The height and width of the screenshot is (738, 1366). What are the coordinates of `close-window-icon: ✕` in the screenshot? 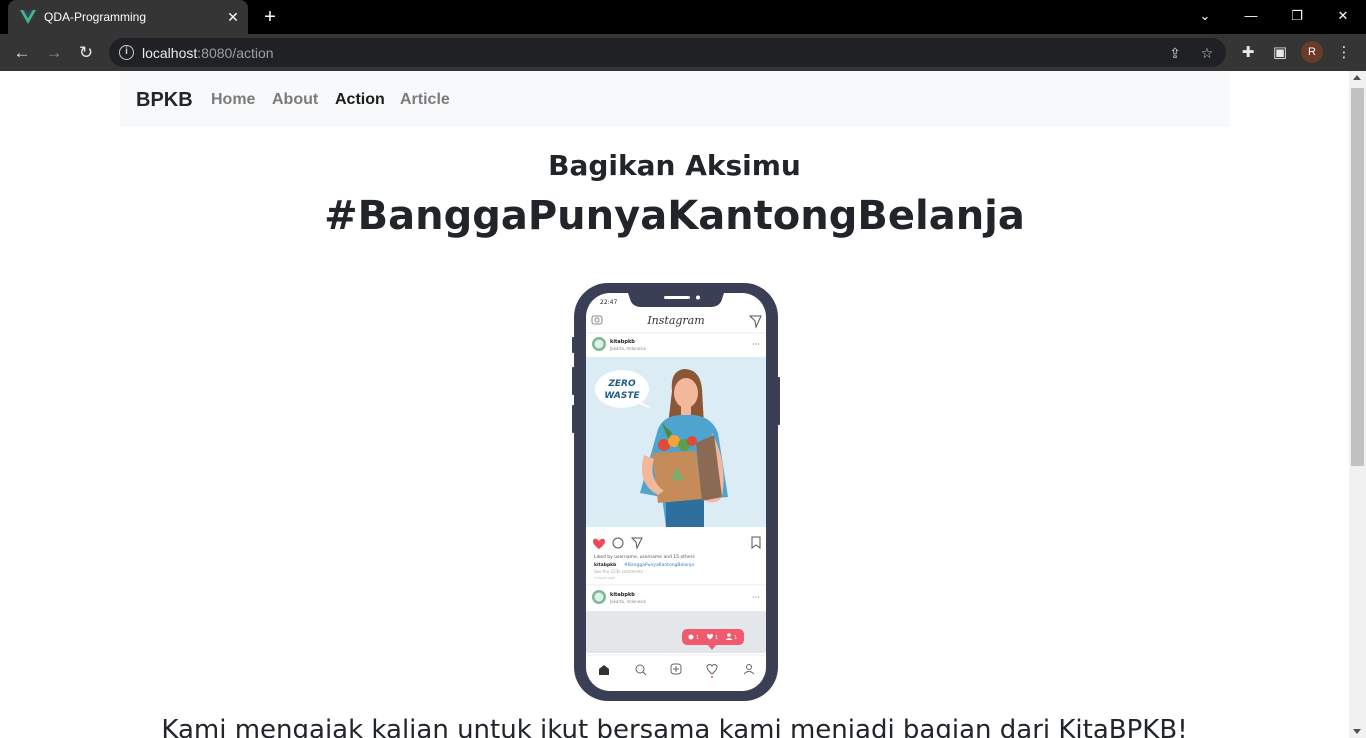 It's located at (1343, 16).